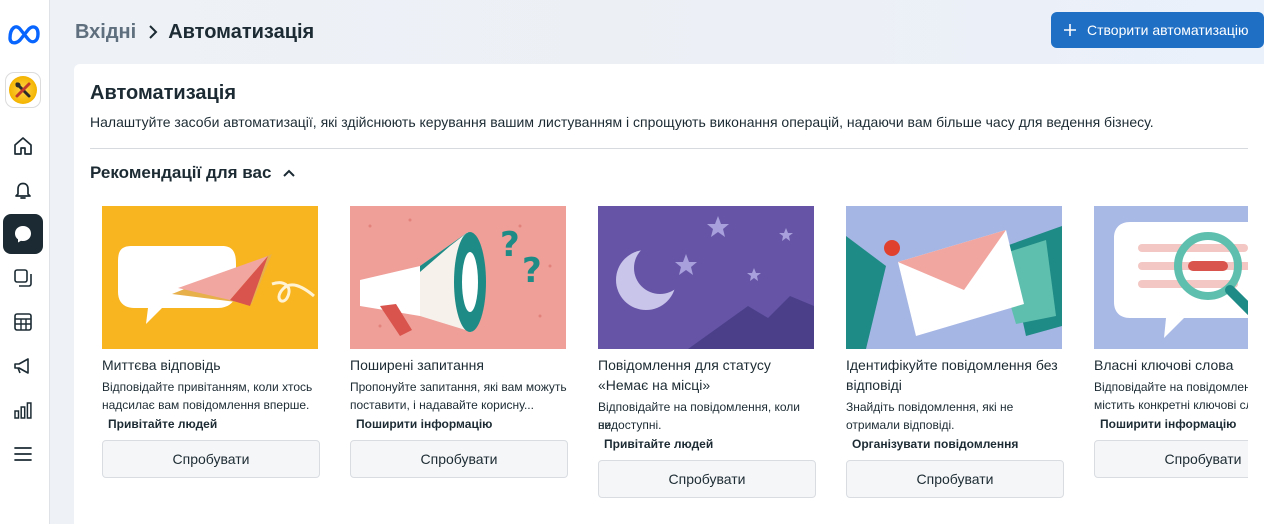  Describe the element at coordinates (207, 387) in the screenshot. I see `card-description: Відповідайте привітанням, коли хтось` at that location.